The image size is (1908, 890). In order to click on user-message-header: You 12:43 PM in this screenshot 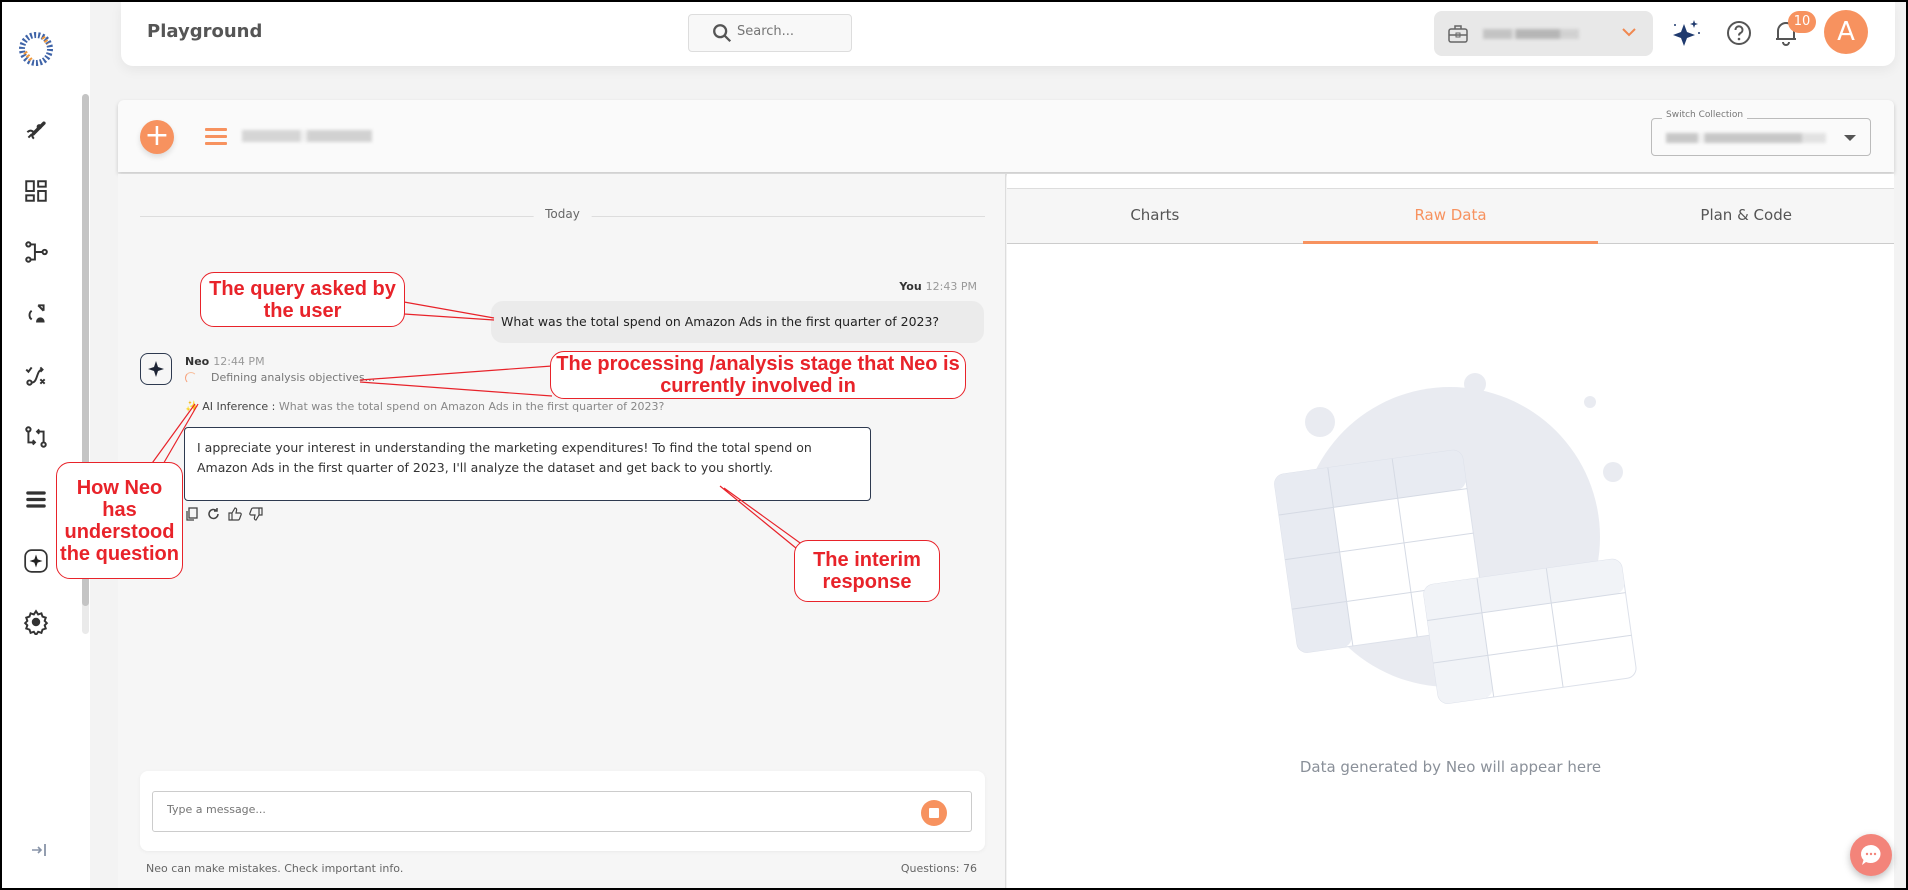, I will do `click(938, 286)`.